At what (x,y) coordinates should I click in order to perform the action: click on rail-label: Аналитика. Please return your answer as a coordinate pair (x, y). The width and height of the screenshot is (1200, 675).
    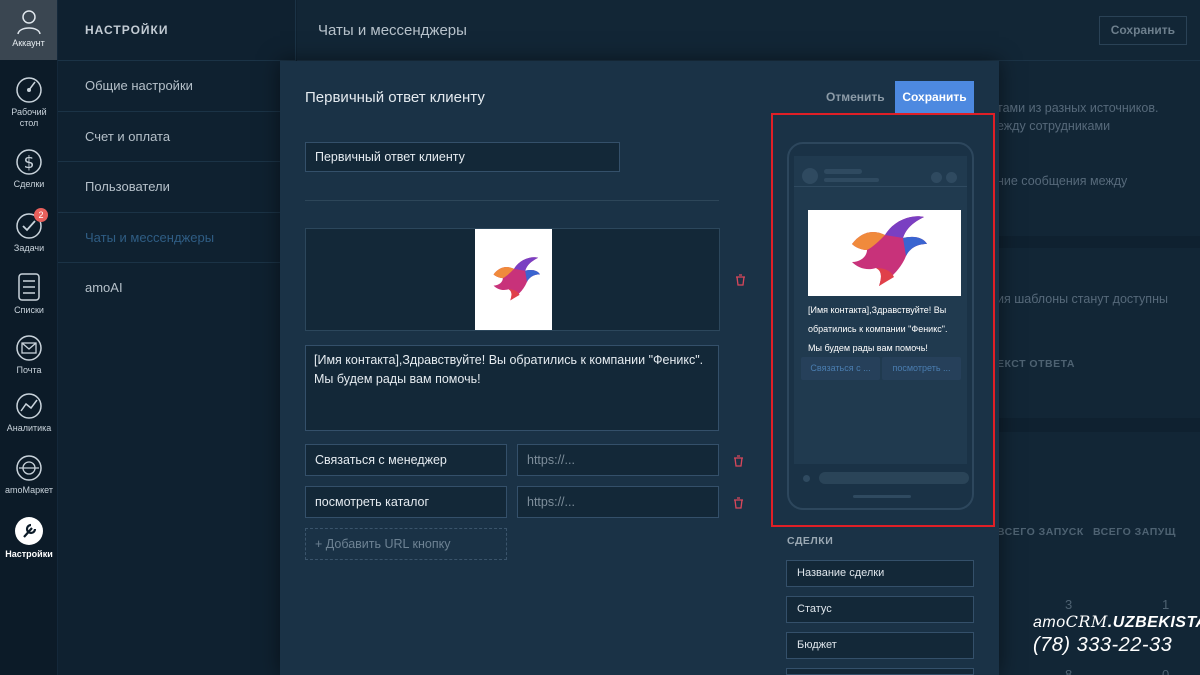
    Looking at the image, I should click on (29, 428).